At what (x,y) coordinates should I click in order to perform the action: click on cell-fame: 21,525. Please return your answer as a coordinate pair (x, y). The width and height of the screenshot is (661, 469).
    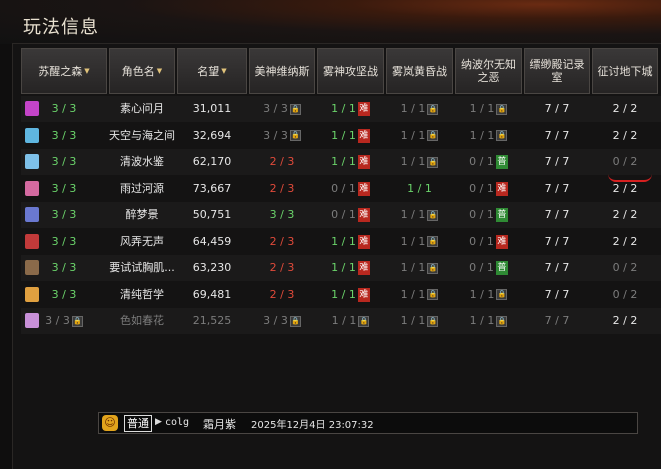
    Looking at the image, I should click on (212, 321).